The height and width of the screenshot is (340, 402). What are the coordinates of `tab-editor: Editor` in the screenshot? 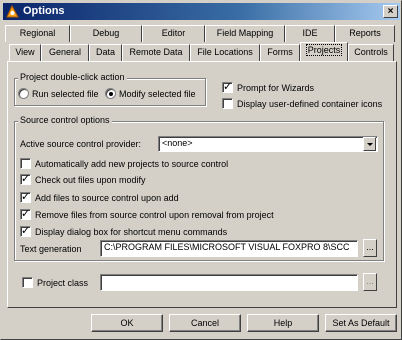 It's located at (173, 33).